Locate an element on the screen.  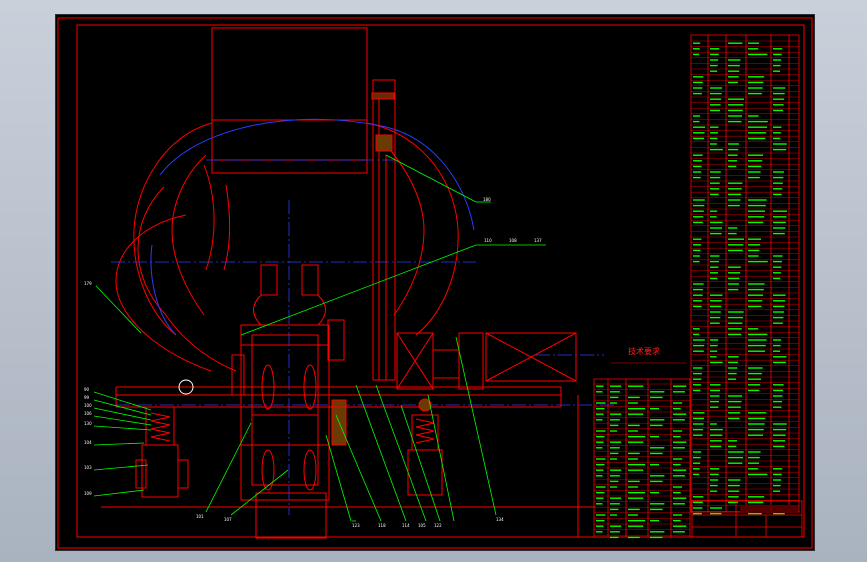
callout-118: 118 is located at coordinates (382, 525).